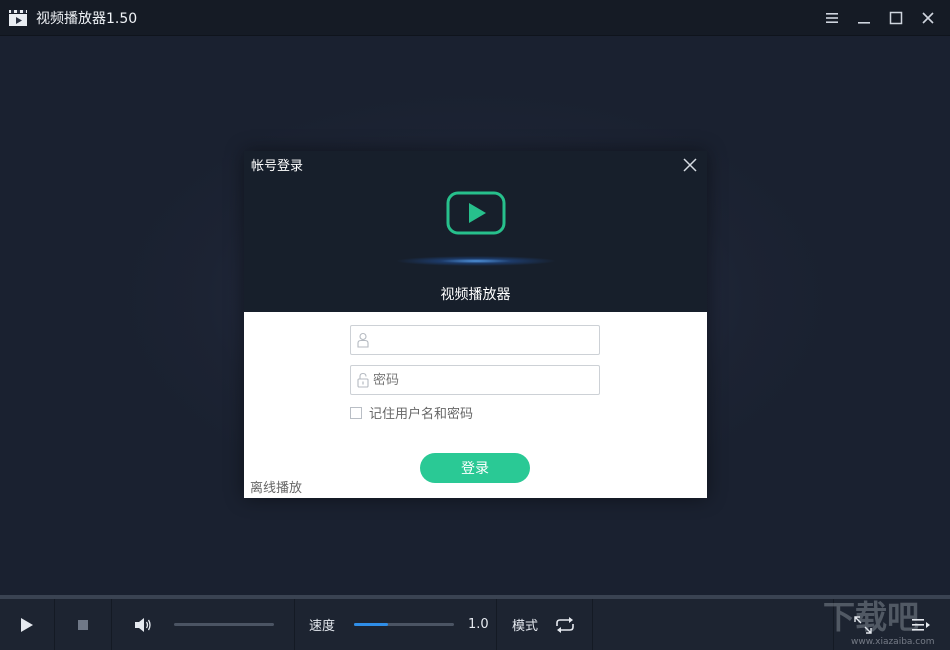 The height and width of the screenshot is (650, 950). I want to click on volume-slider-wrap, so click(230, 624).